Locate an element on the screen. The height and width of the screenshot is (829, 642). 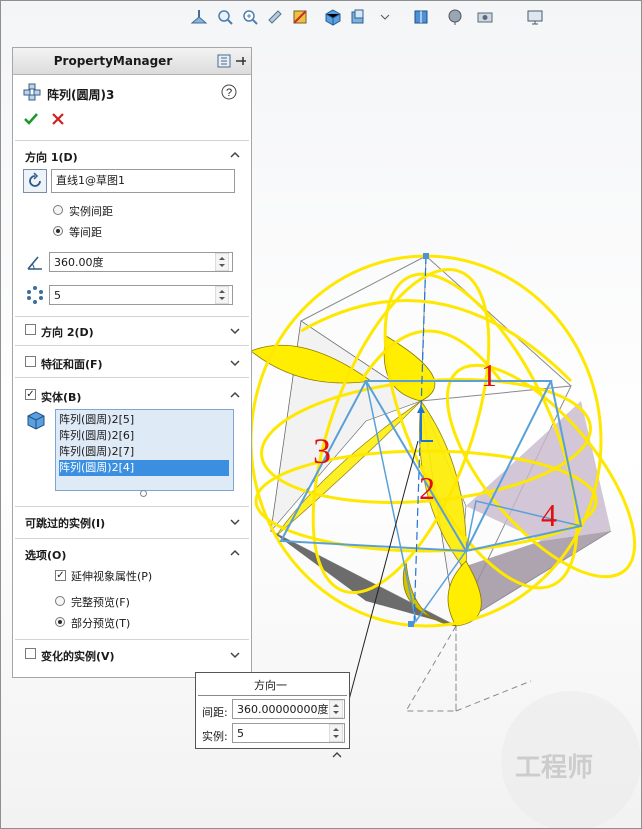
spacing-label: 间距: is located at coordinates (215, 712).